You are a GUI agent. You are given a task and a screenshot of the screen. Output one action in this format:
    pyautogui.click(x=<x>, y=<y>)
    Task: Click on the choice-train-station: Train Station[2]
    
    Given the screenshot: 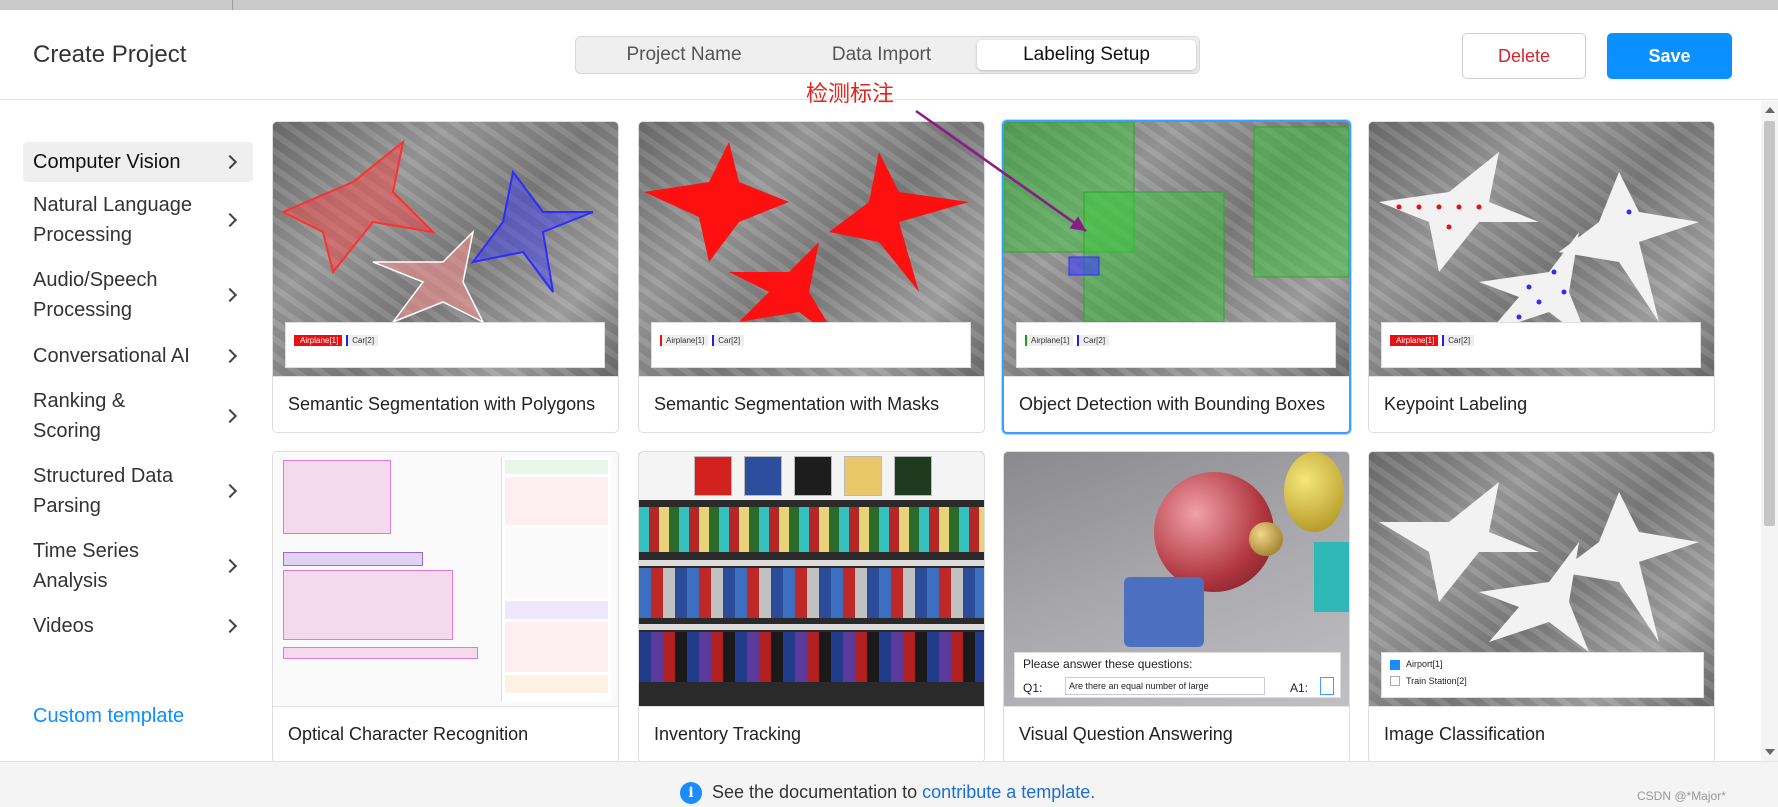 What is the action you would take?
    pyautogui.click(x=1542, y=681)
    